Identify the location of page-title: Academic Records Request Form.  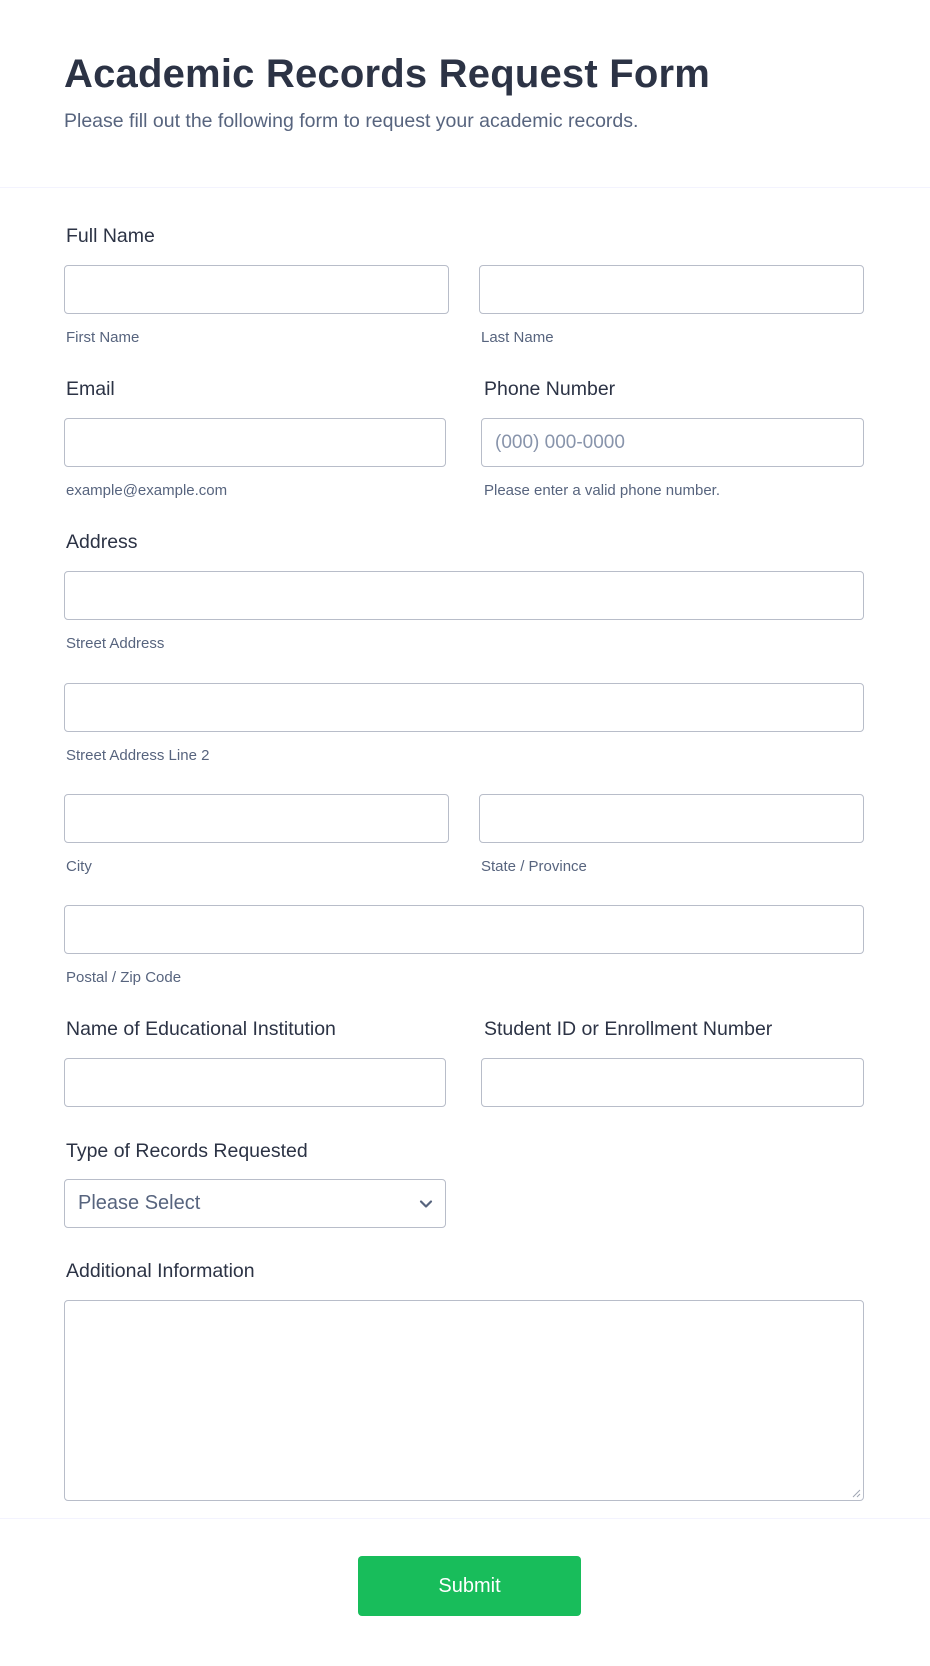
(387, 74).